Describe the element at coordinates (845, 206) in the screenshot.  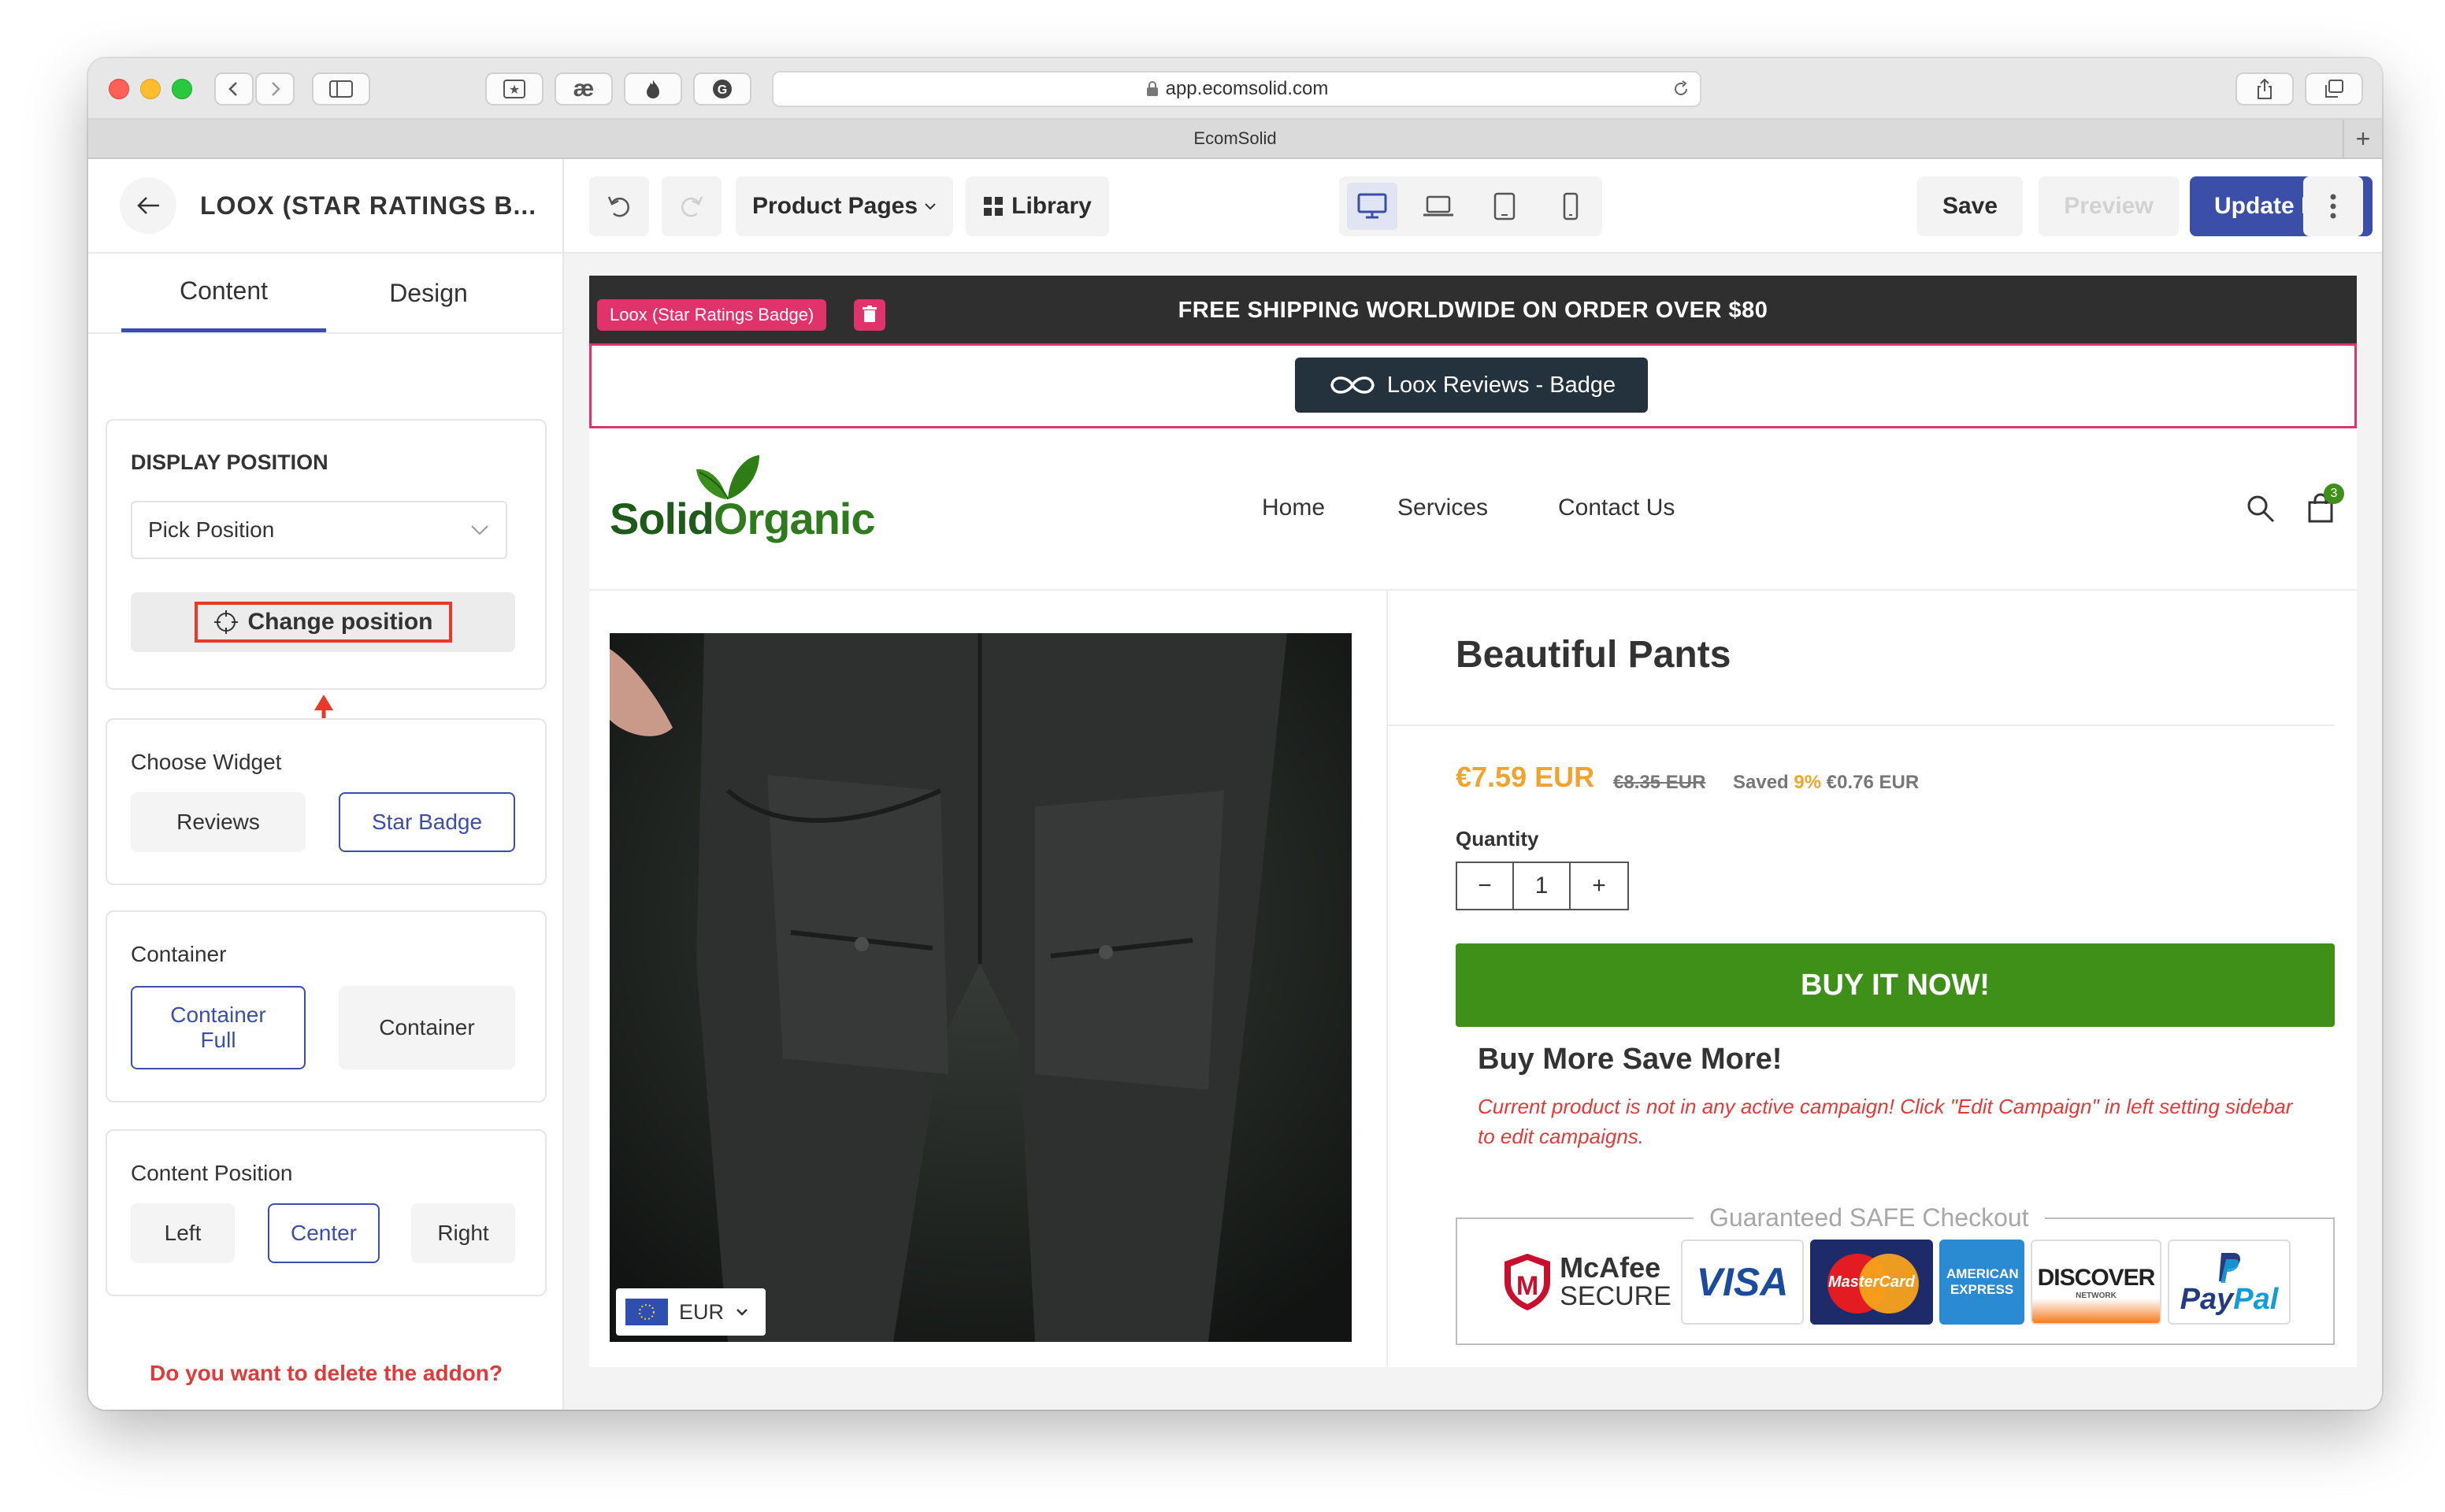
I see `product-pages-dropdown: Product Pages` at that location.